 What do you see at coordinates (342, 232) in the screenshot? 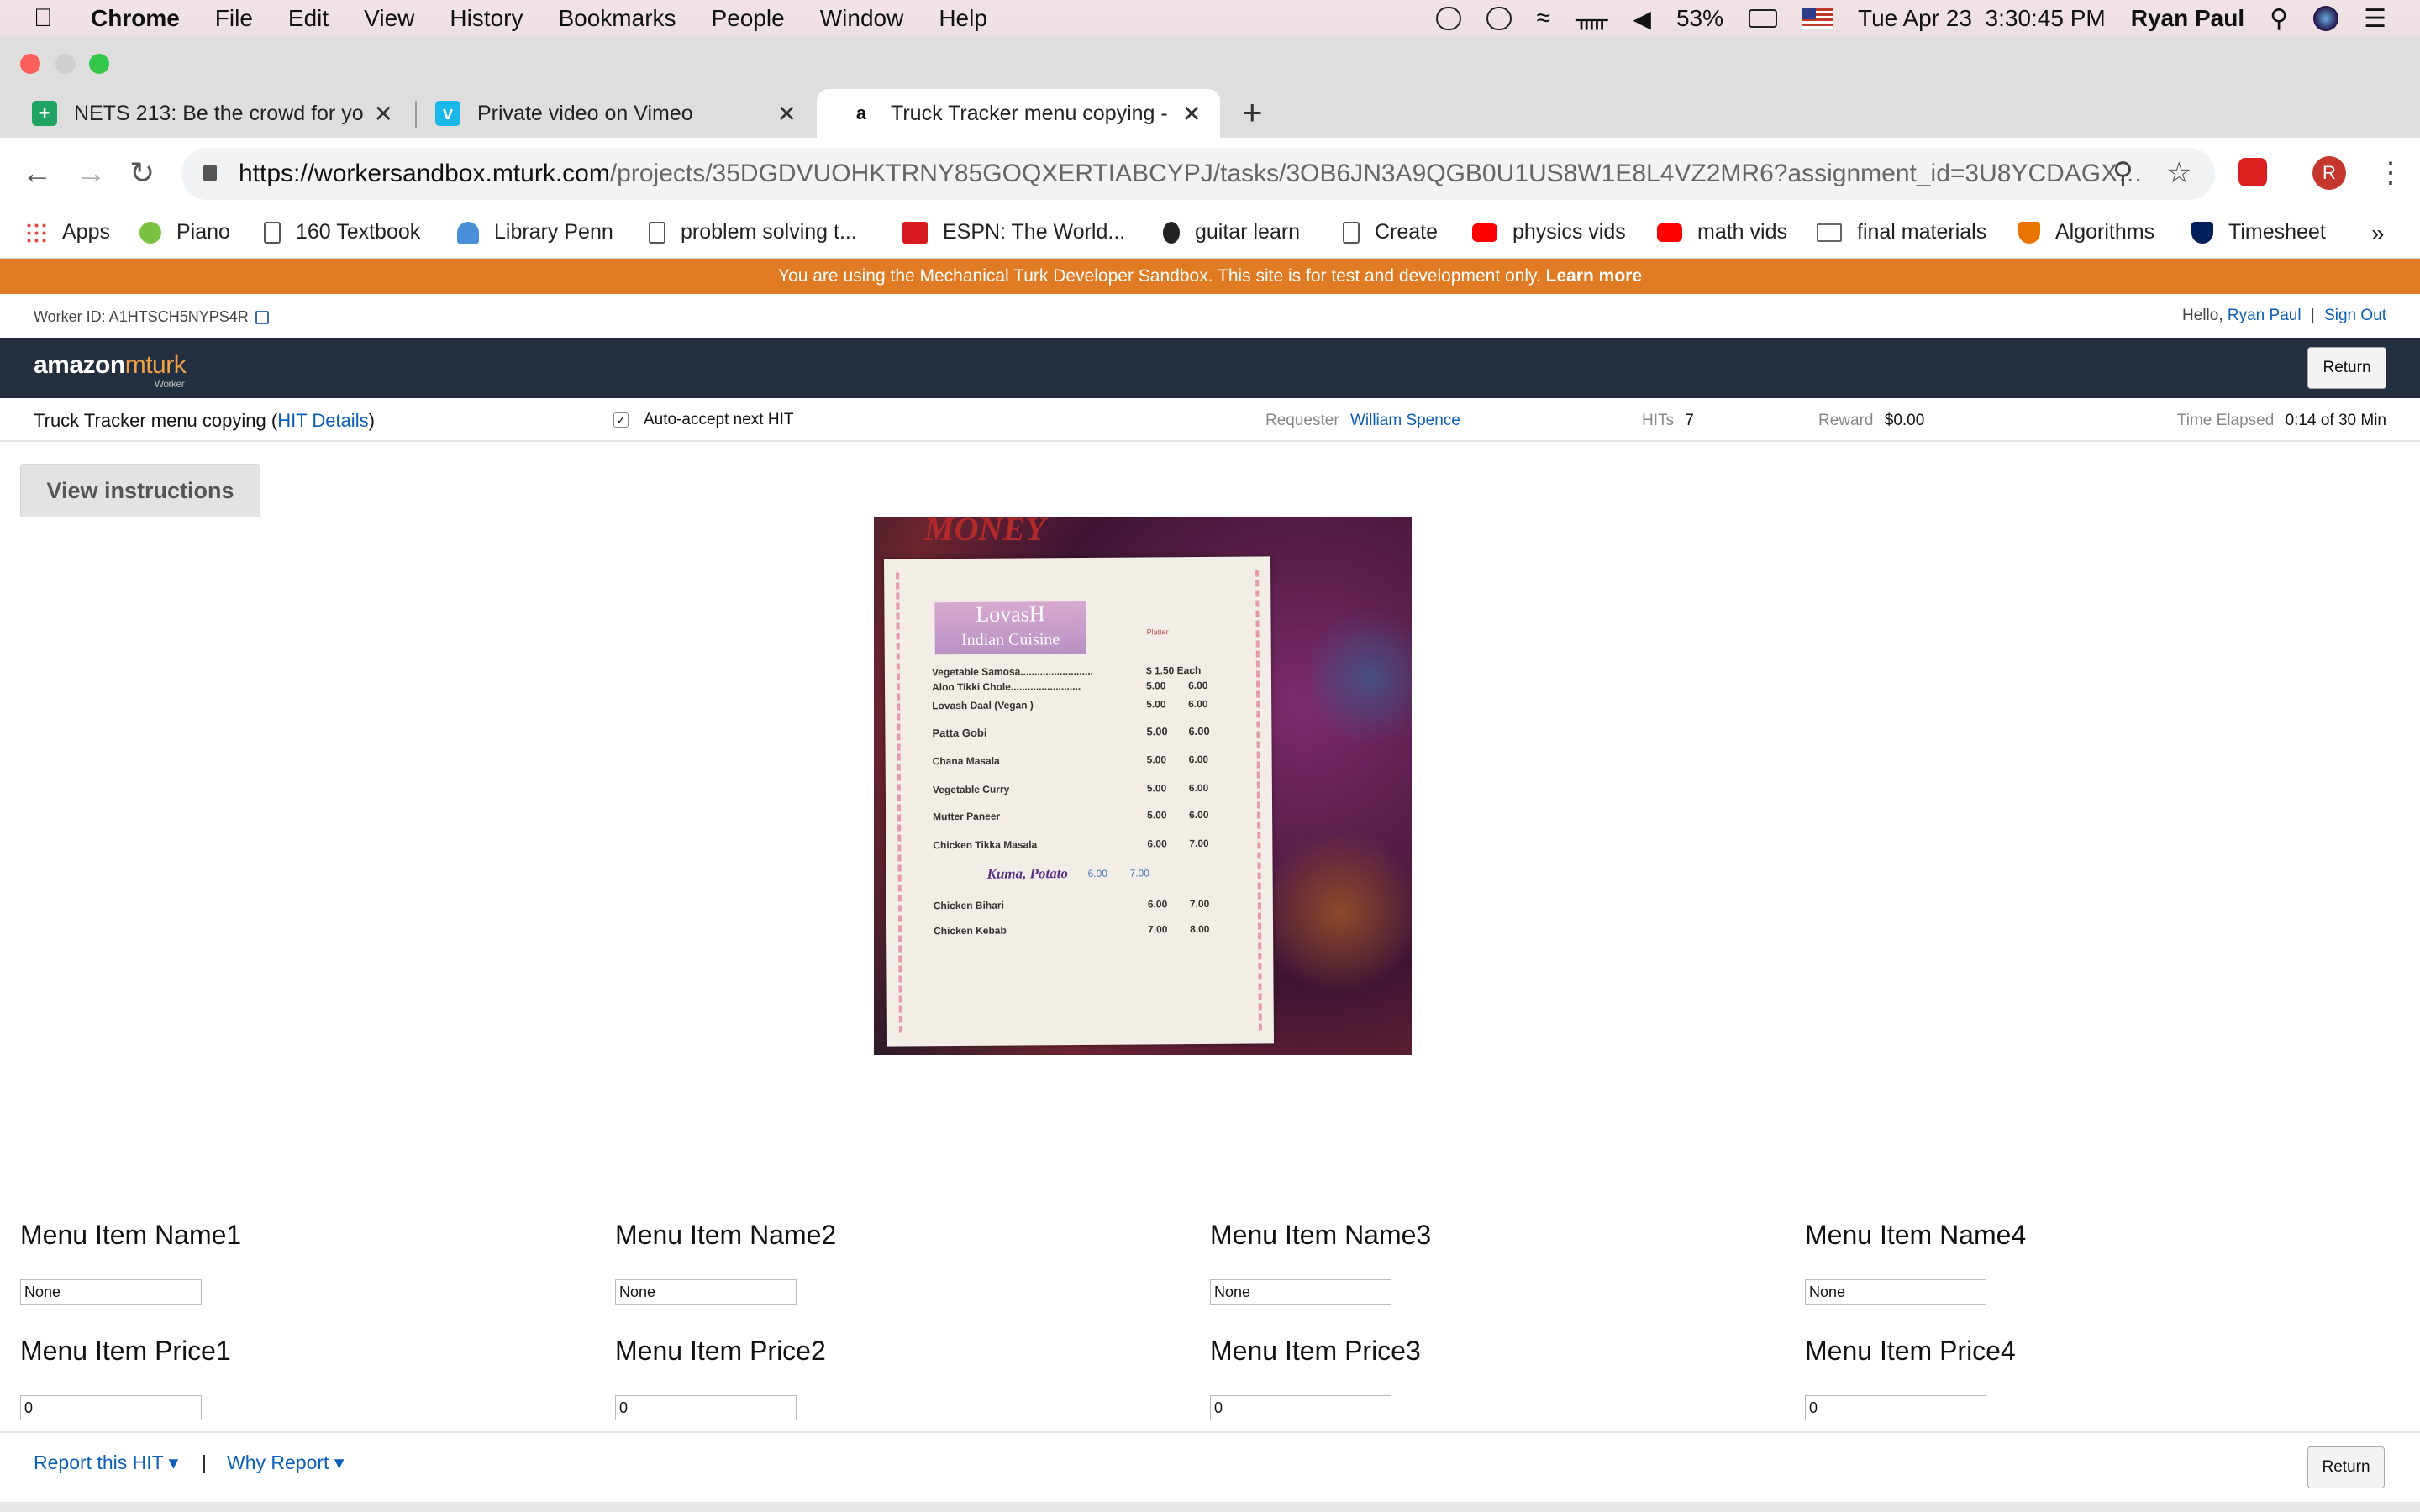
I see `bookmark-160-textbook: 160 Textbook` at bounding box center [342, 232].